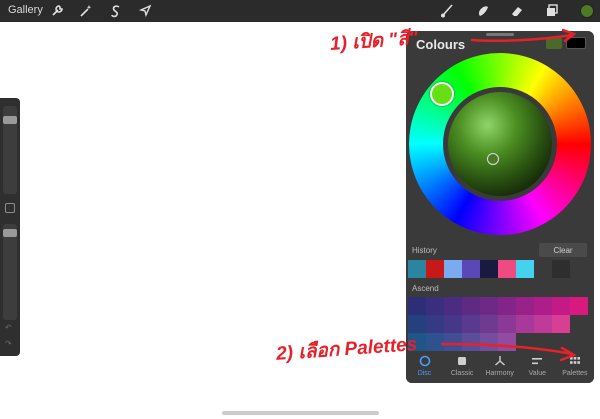 The height and width of the screenshot is (419, 600). What do you see at coordinates (424, 250) in the screenshot?
I see `history-label: History` at bounding box center [424, 250].